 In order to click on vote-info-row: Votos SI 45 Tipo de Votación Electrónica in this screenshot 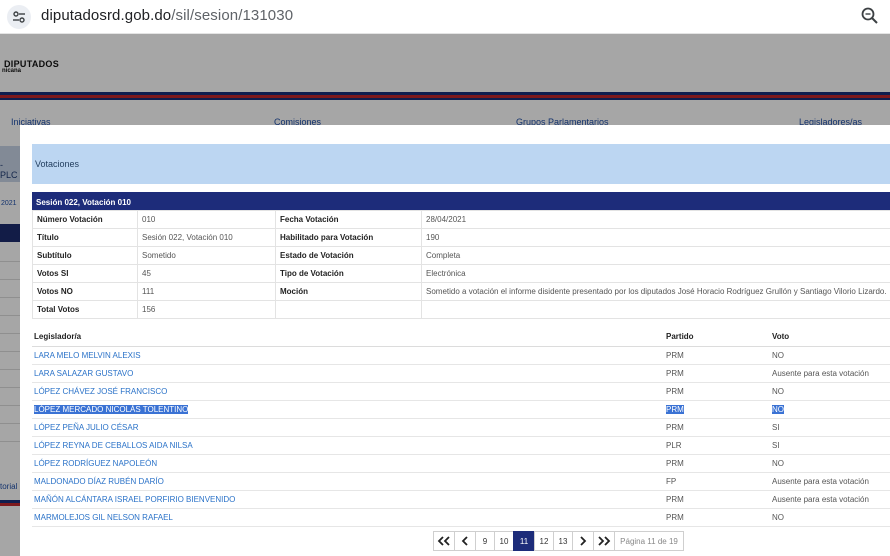, I will do `click(461, 273)`.